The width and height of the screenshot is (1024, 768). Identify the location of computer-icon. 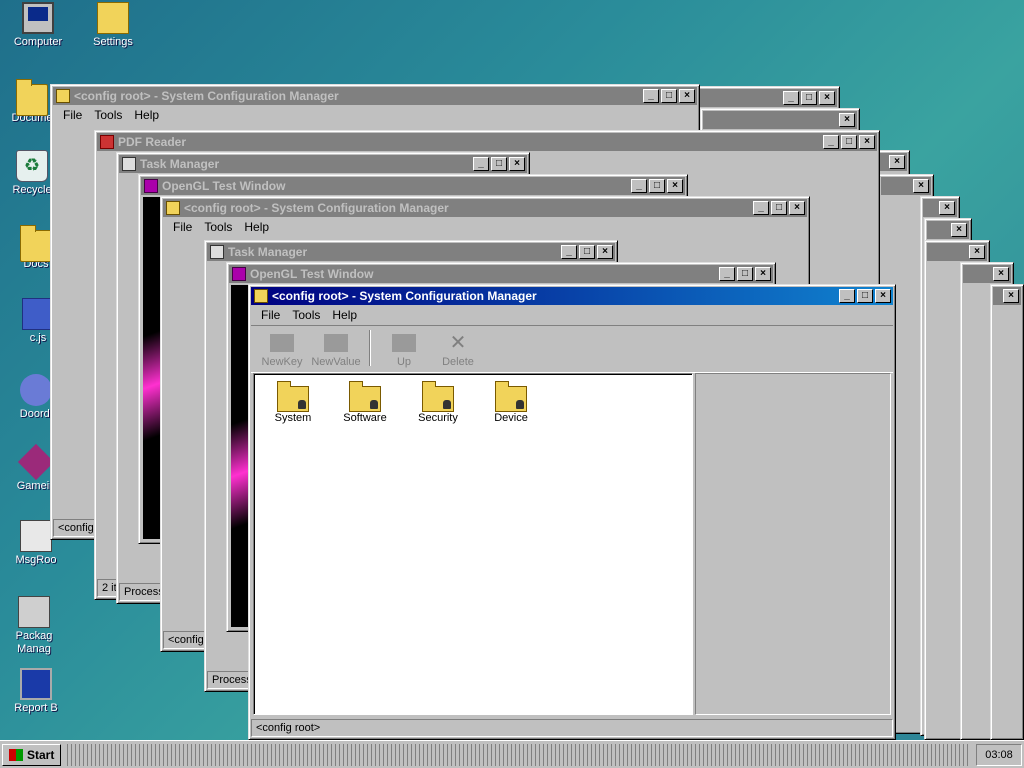
(38, 18).